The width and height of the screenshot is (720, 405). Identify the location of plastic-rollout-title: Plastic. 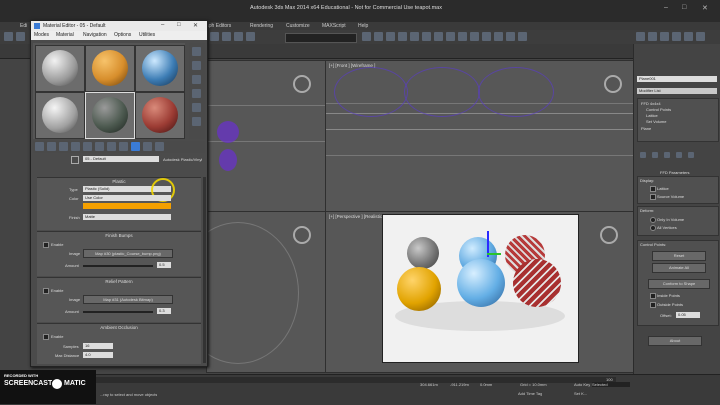
(119, 181).